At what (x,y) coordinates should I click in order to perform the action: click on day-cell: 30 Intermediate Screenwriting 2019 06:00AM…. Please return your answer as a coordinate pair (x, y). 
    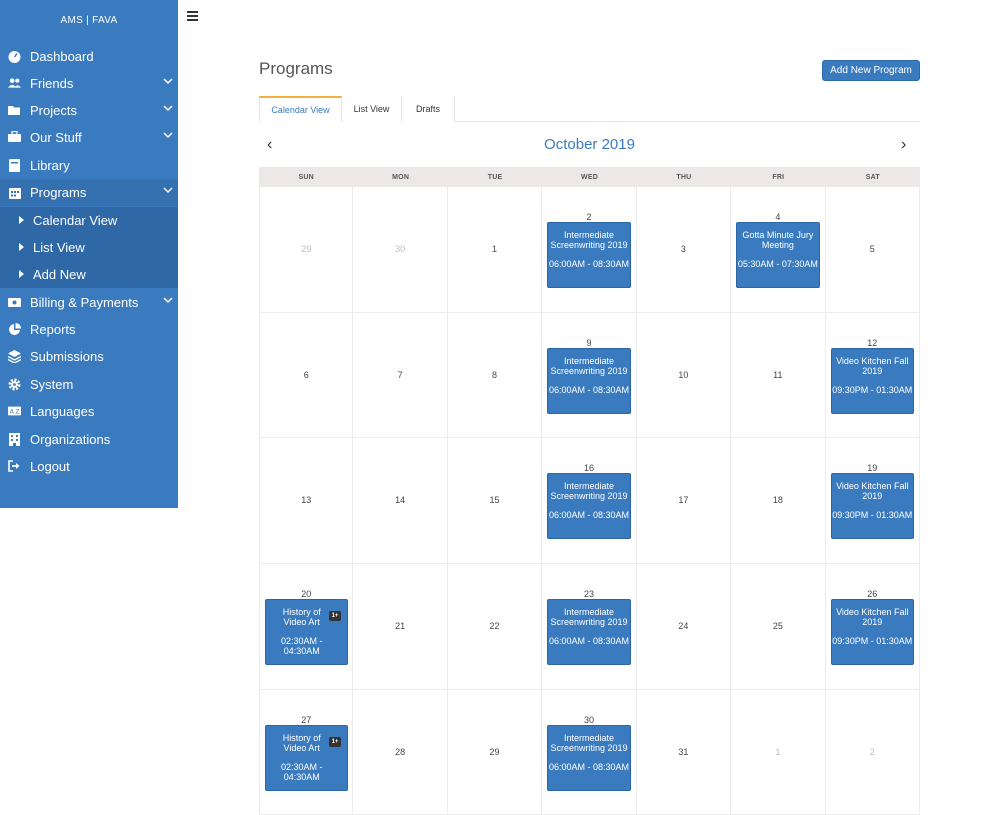
    Looking at the image, I should click on (589, 752).